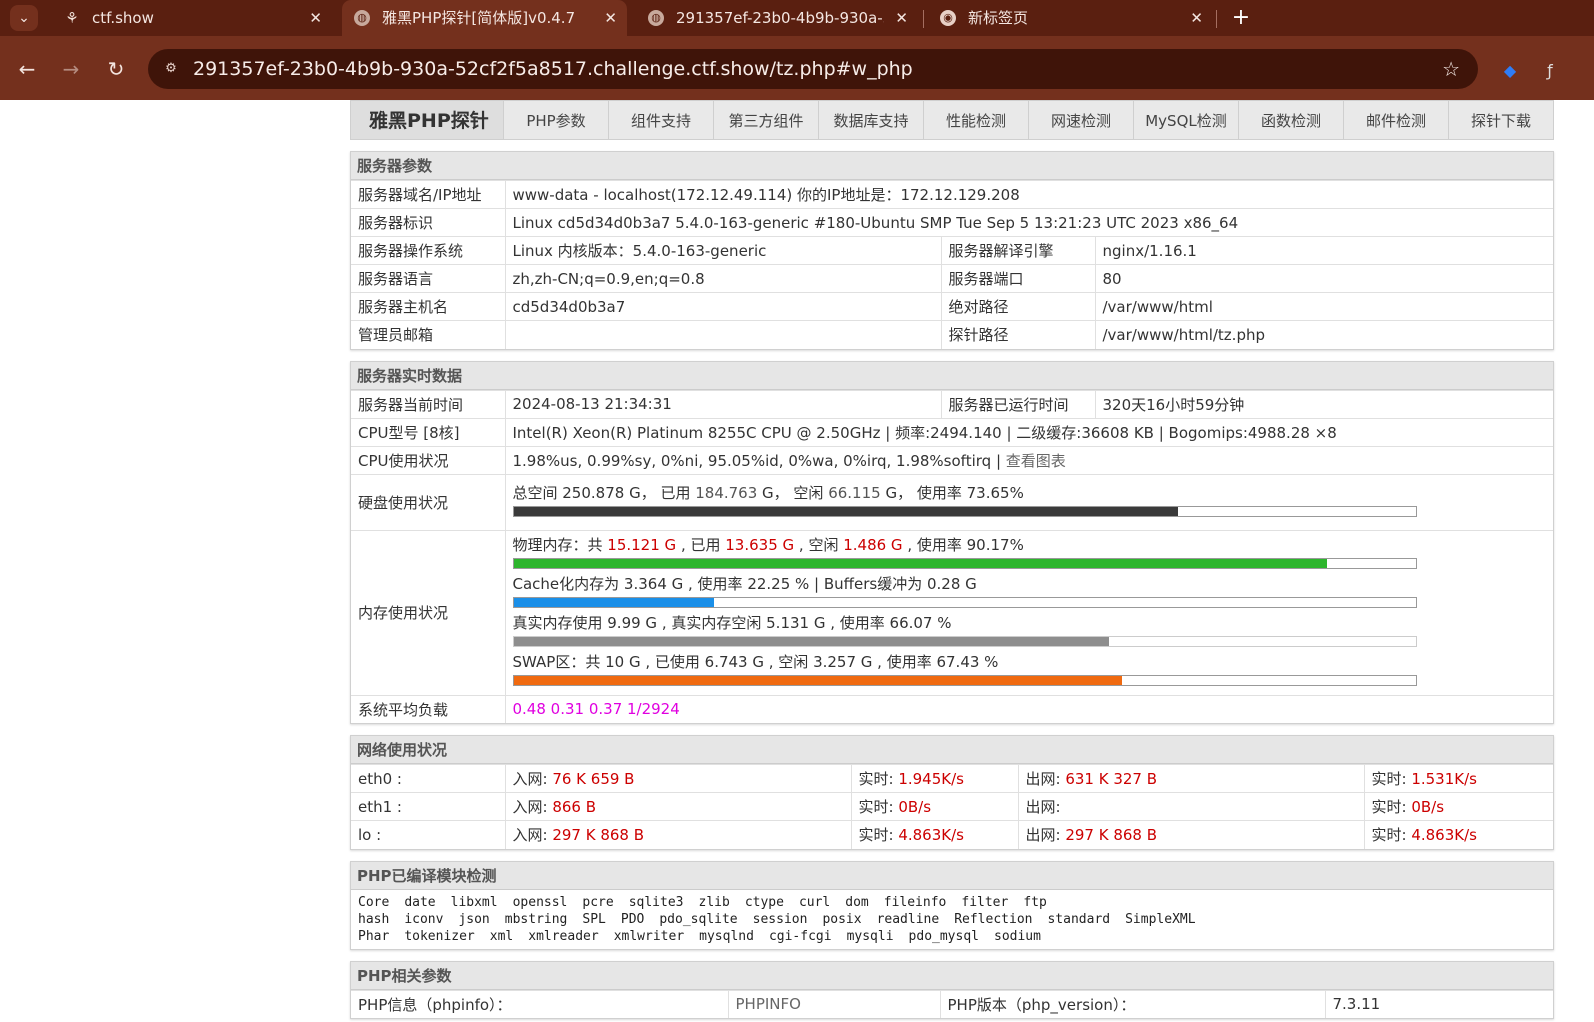  I want to click on module-name: date, so click(420, 902).